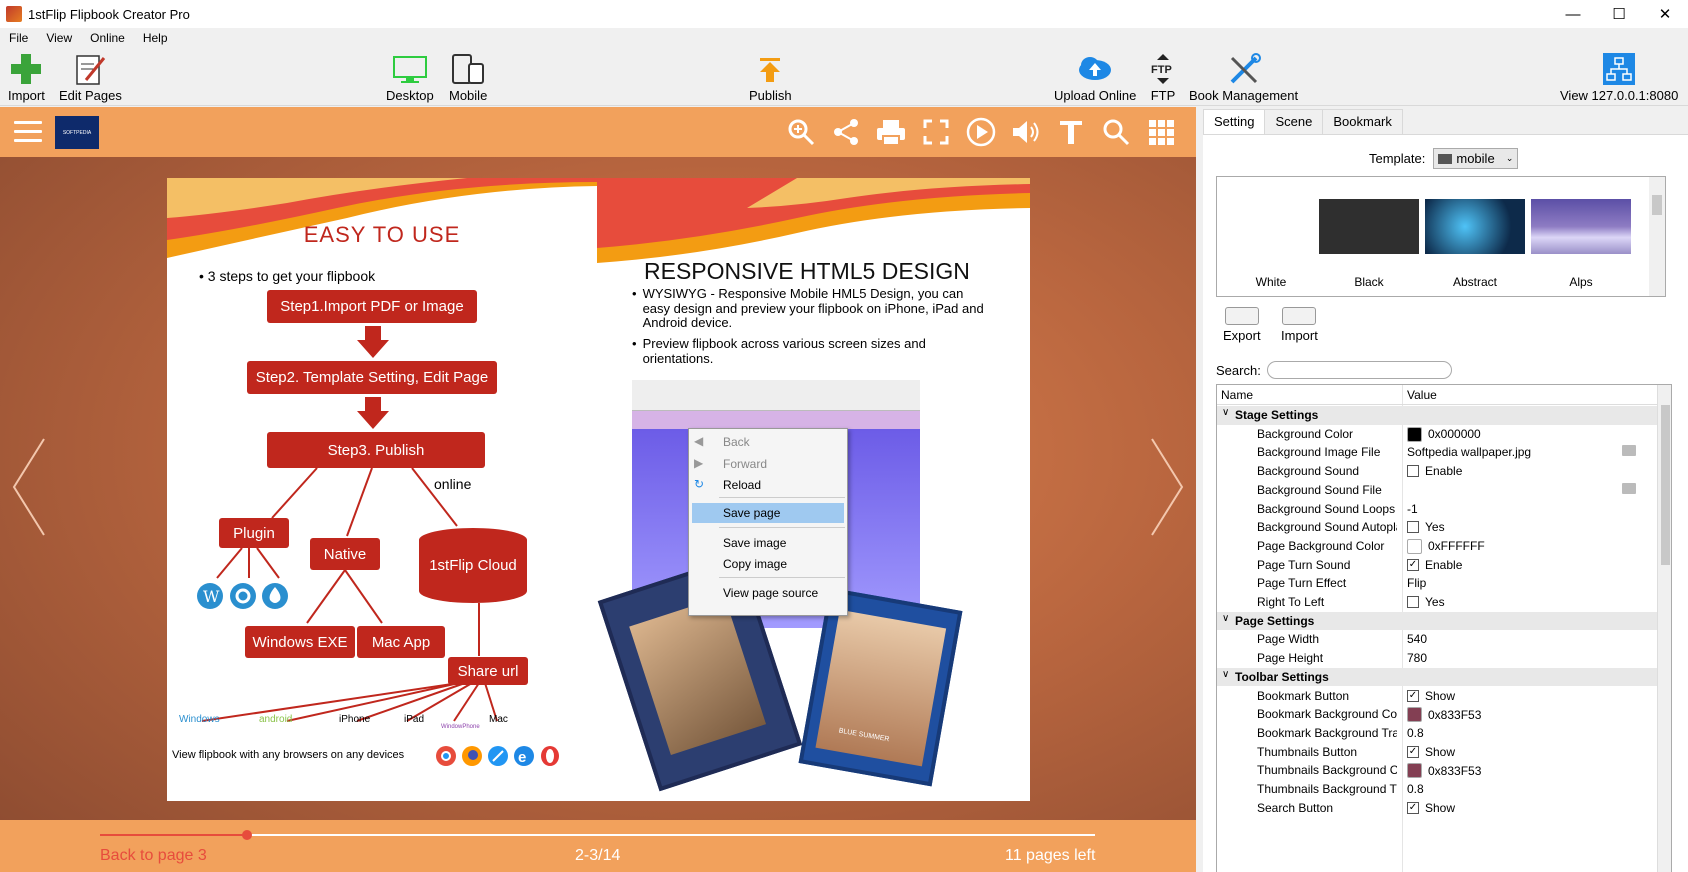 This screenshot has width=1688, height=872. What do you see at coordinates (1581, 226) in the screenshot?
I see `theme-thumb-alps` at bounding box center [1581, 226].